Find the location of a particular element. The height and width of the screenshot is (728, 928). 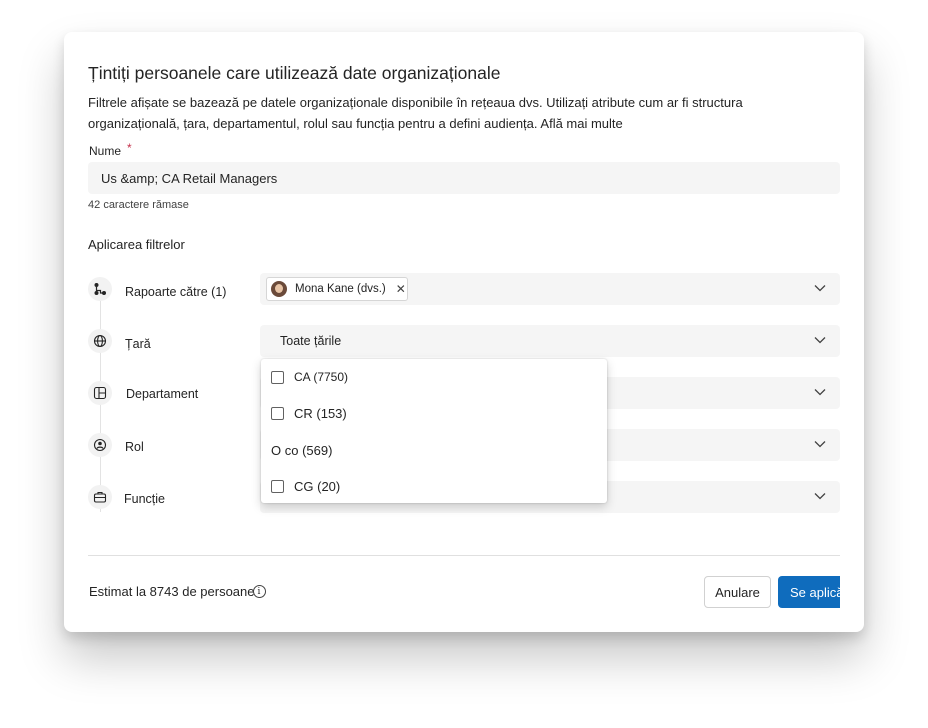

country-option: CG (20) is located at coordinates (305, 486).